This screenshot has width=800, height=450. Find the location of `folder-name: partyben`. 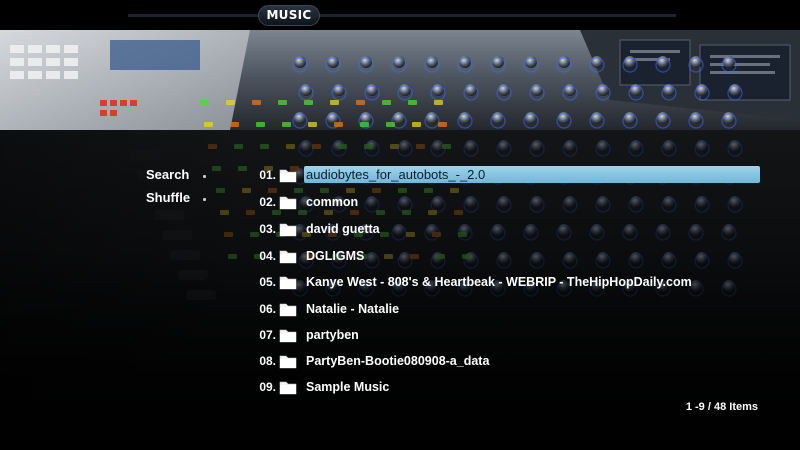

folder-name: partyben is located at coordinates (332, 335).